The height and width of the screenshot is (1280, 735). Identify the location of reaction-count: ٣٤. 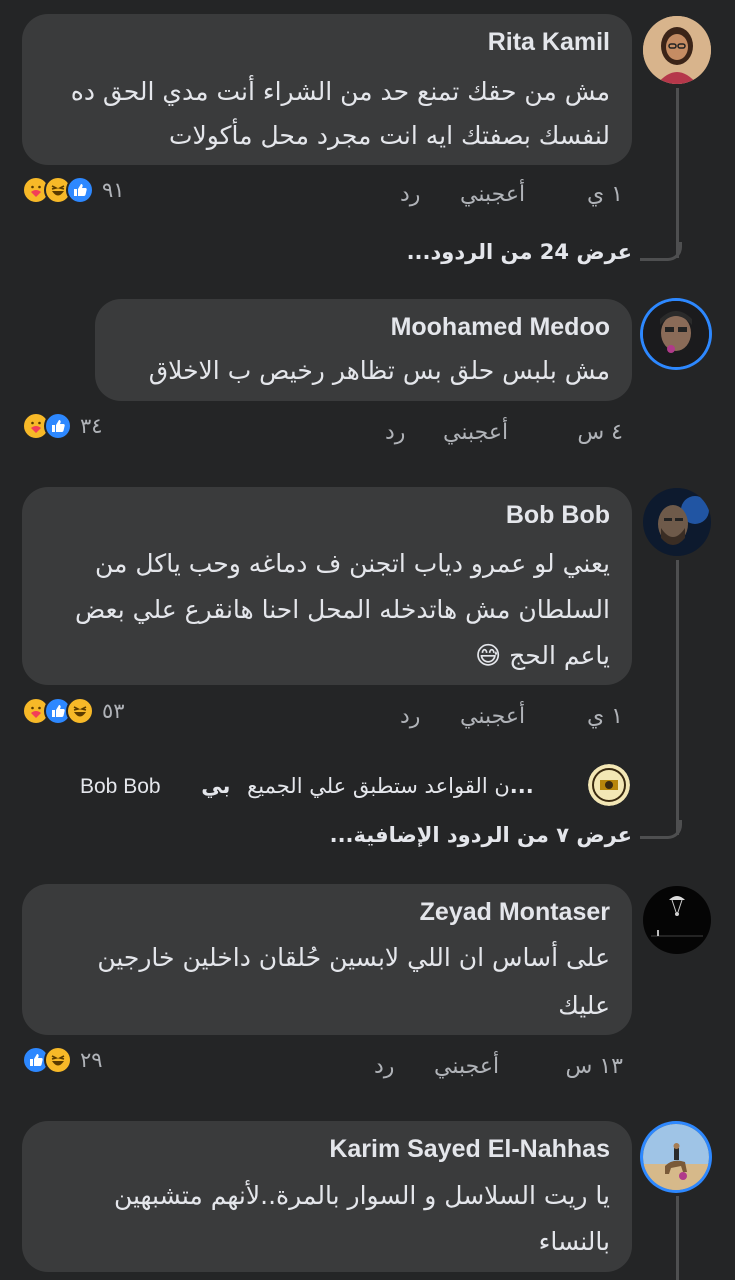
(91, 426).